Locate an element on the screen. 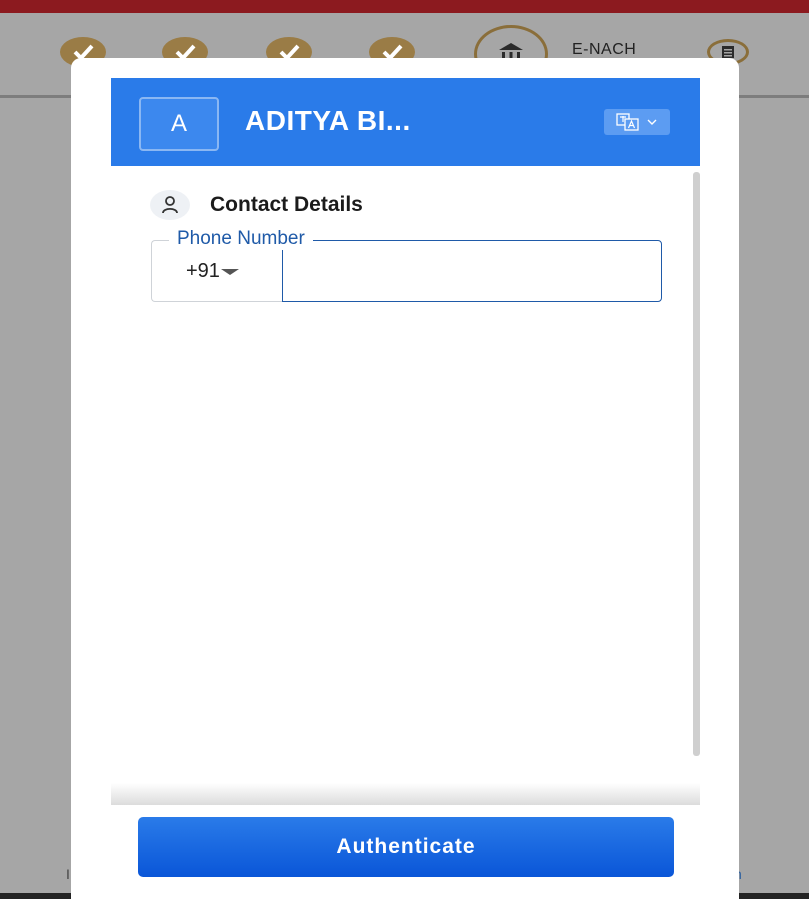 The width and height of the screenshot is (809, 899). section-title: Contact Details is located at coordinates (286, 204).